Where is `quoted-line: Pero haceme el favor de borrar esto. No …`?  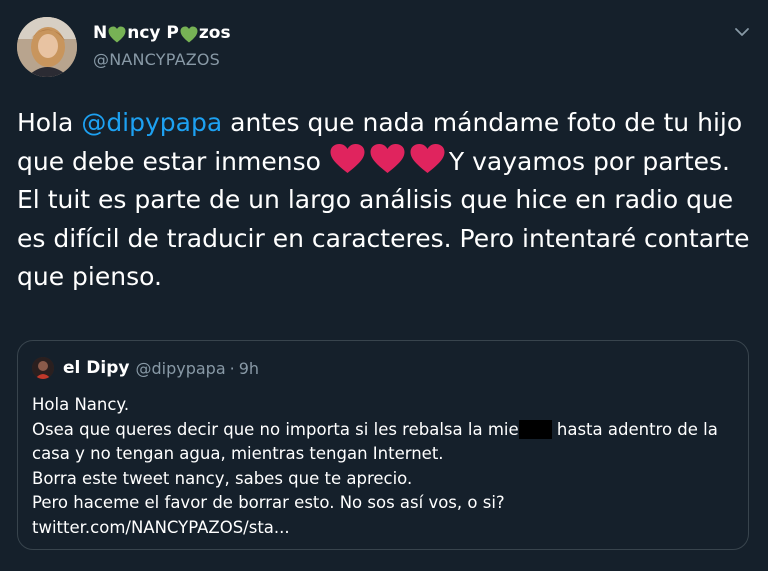 quoted-line: Pero haceme el favor de borrar esto. No … is located at coordinates (268, 502).